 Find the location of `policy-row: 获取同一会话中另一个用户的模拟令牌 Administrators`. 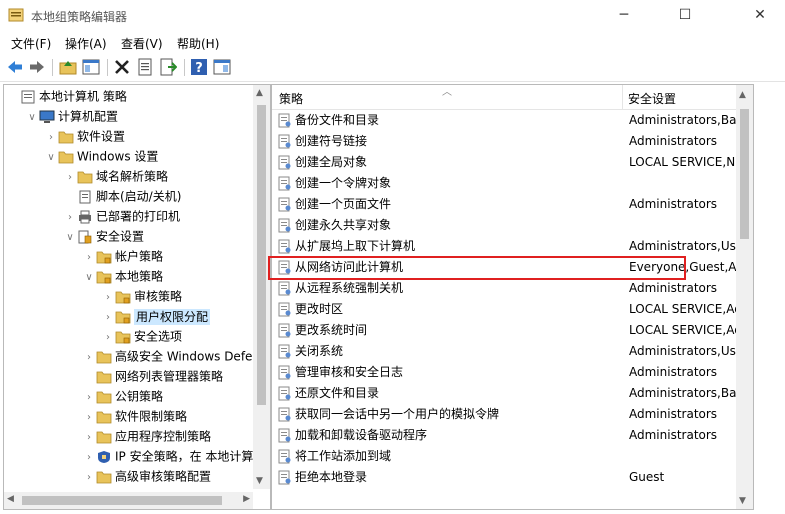

policy-row: 获取同一会话中另一个用户的模拟令牌 Administrators is located at coordinates (504, 414).